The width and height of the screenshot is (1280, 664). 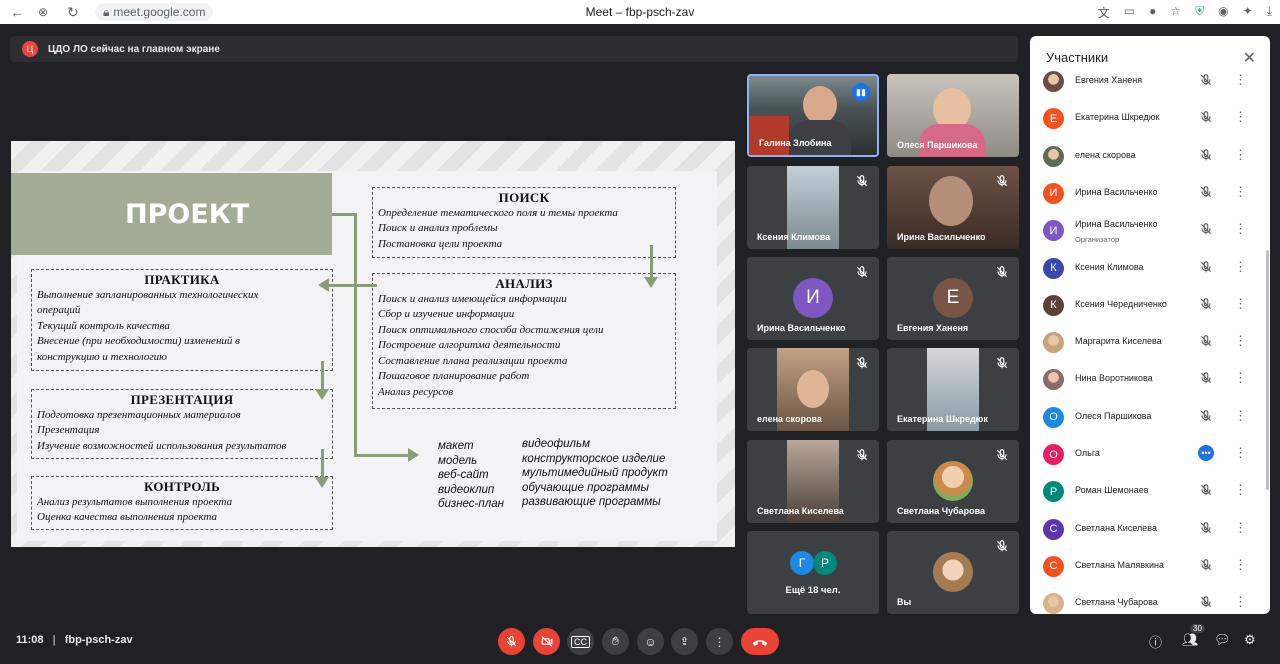 What do you see at coordinates (1114, 378) in the screenshot?
I see `participant-name: Нина Воротникова` at bounding box center [1114, 378].